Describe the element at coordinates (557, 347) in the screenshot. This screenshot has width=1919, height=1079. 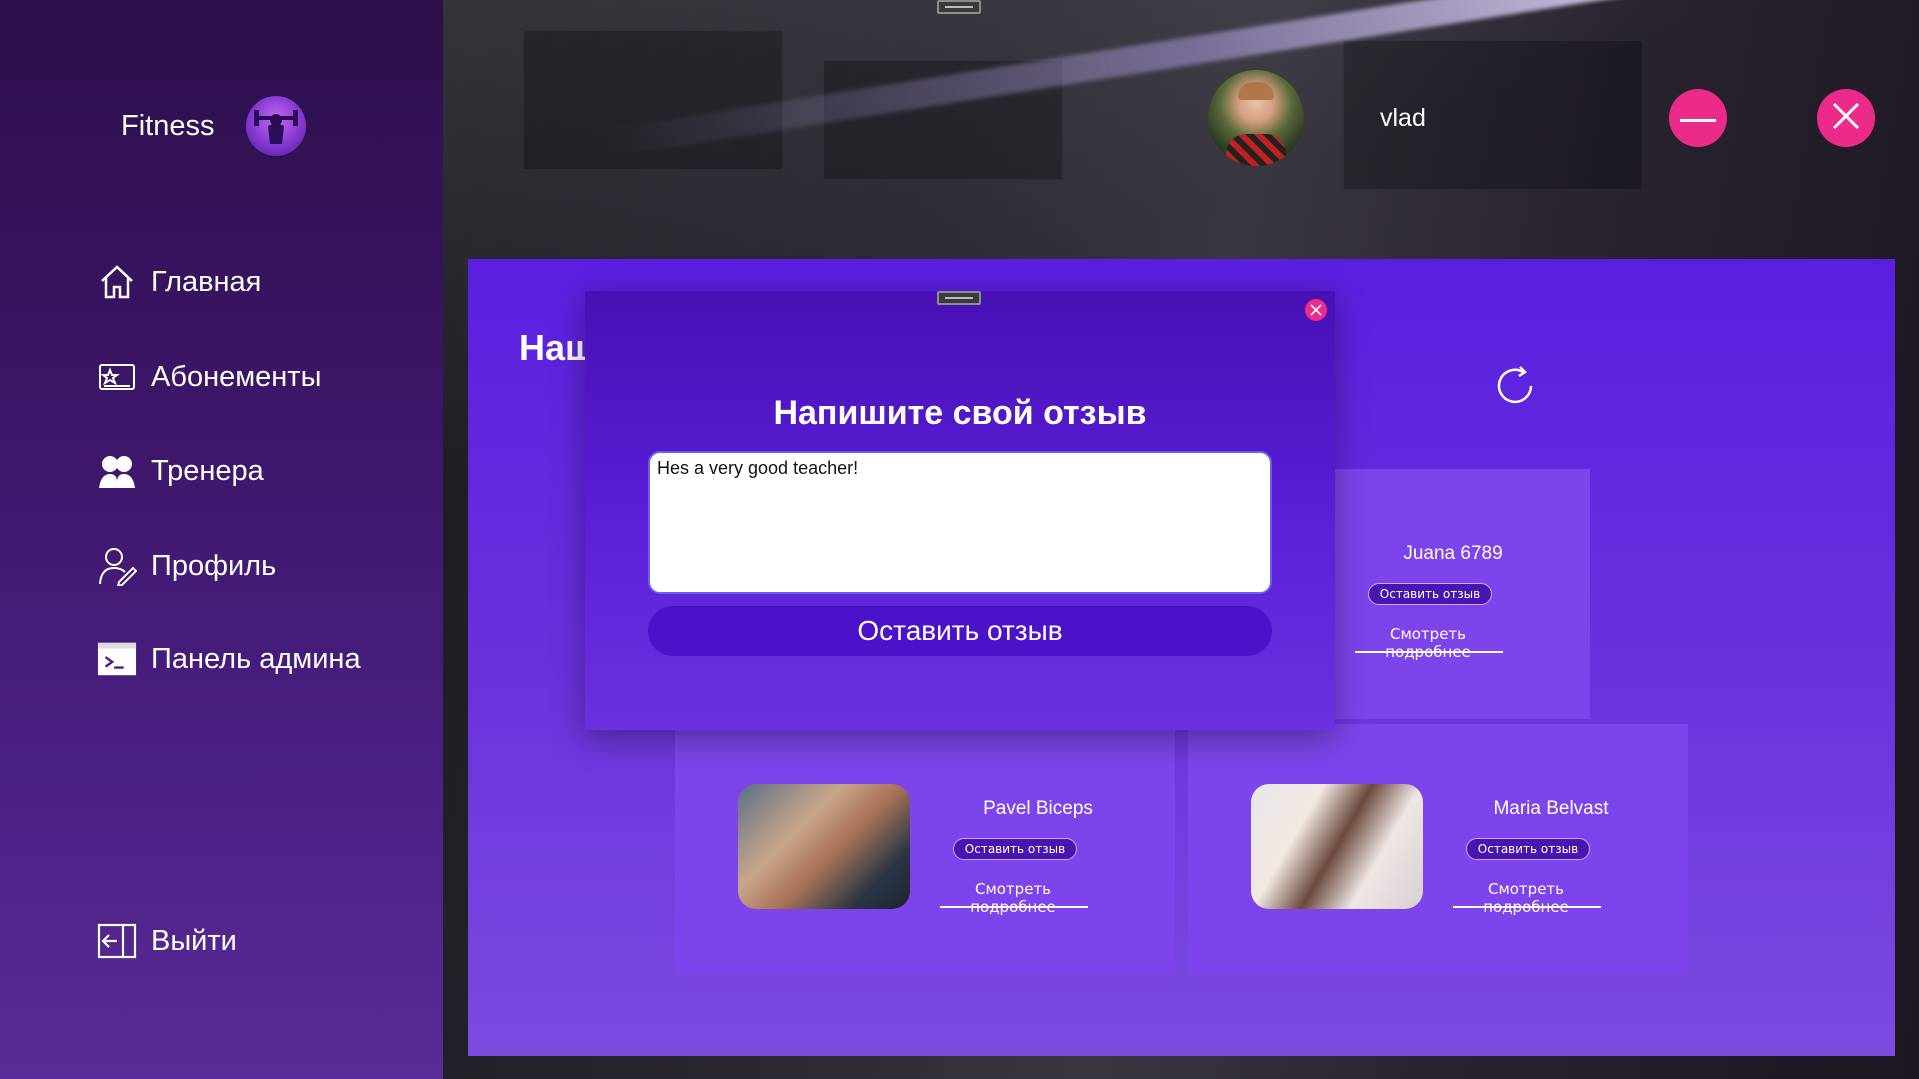
I see `page-title: Наш` at that location.